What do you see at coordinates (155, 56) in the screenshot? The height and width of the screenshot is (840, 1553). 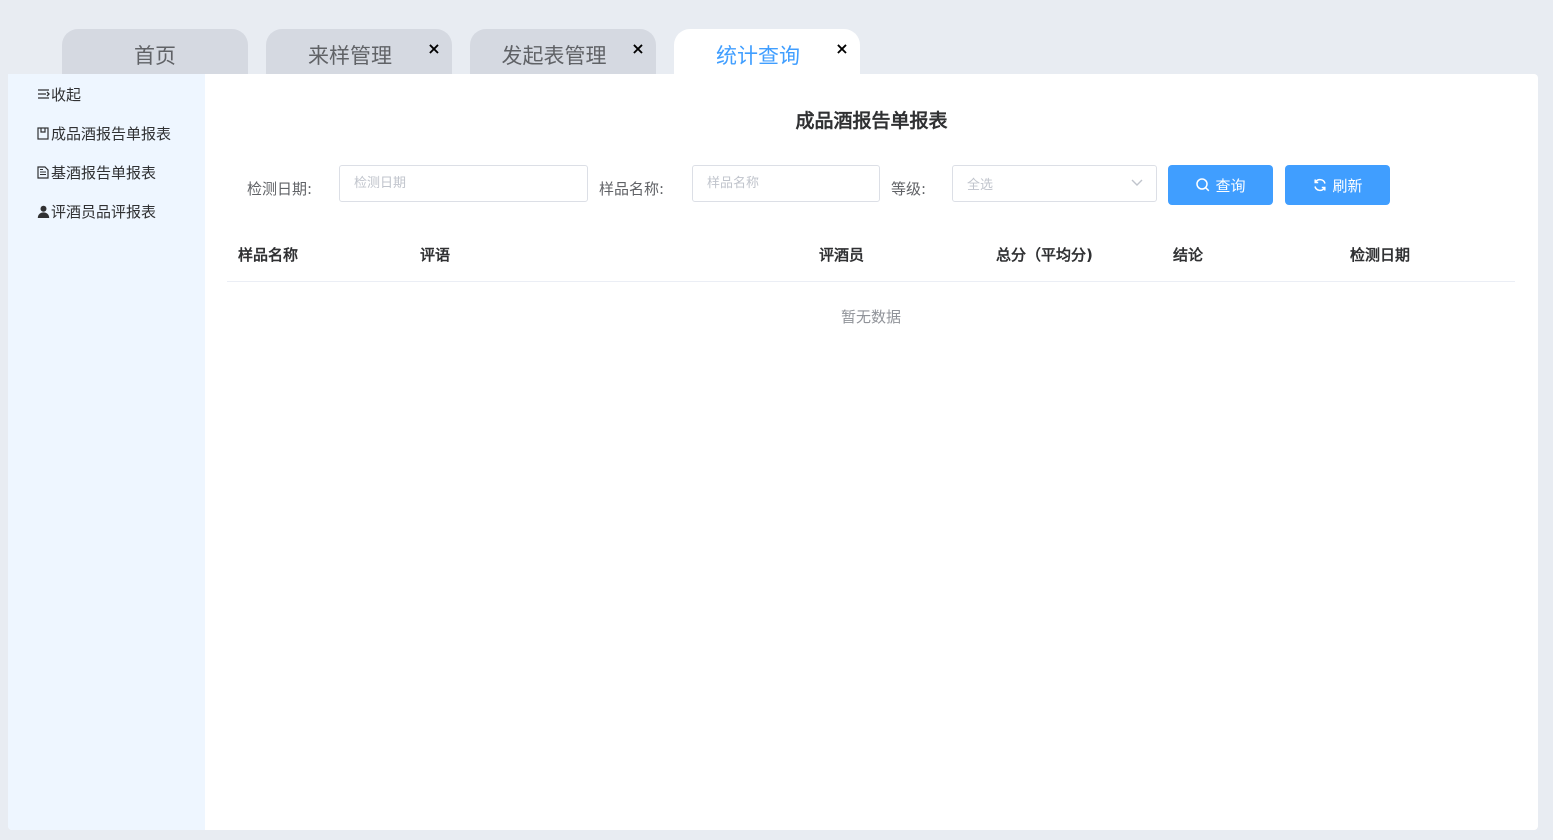 I see `tab-label: 首页` at bounding box center [155, 56].